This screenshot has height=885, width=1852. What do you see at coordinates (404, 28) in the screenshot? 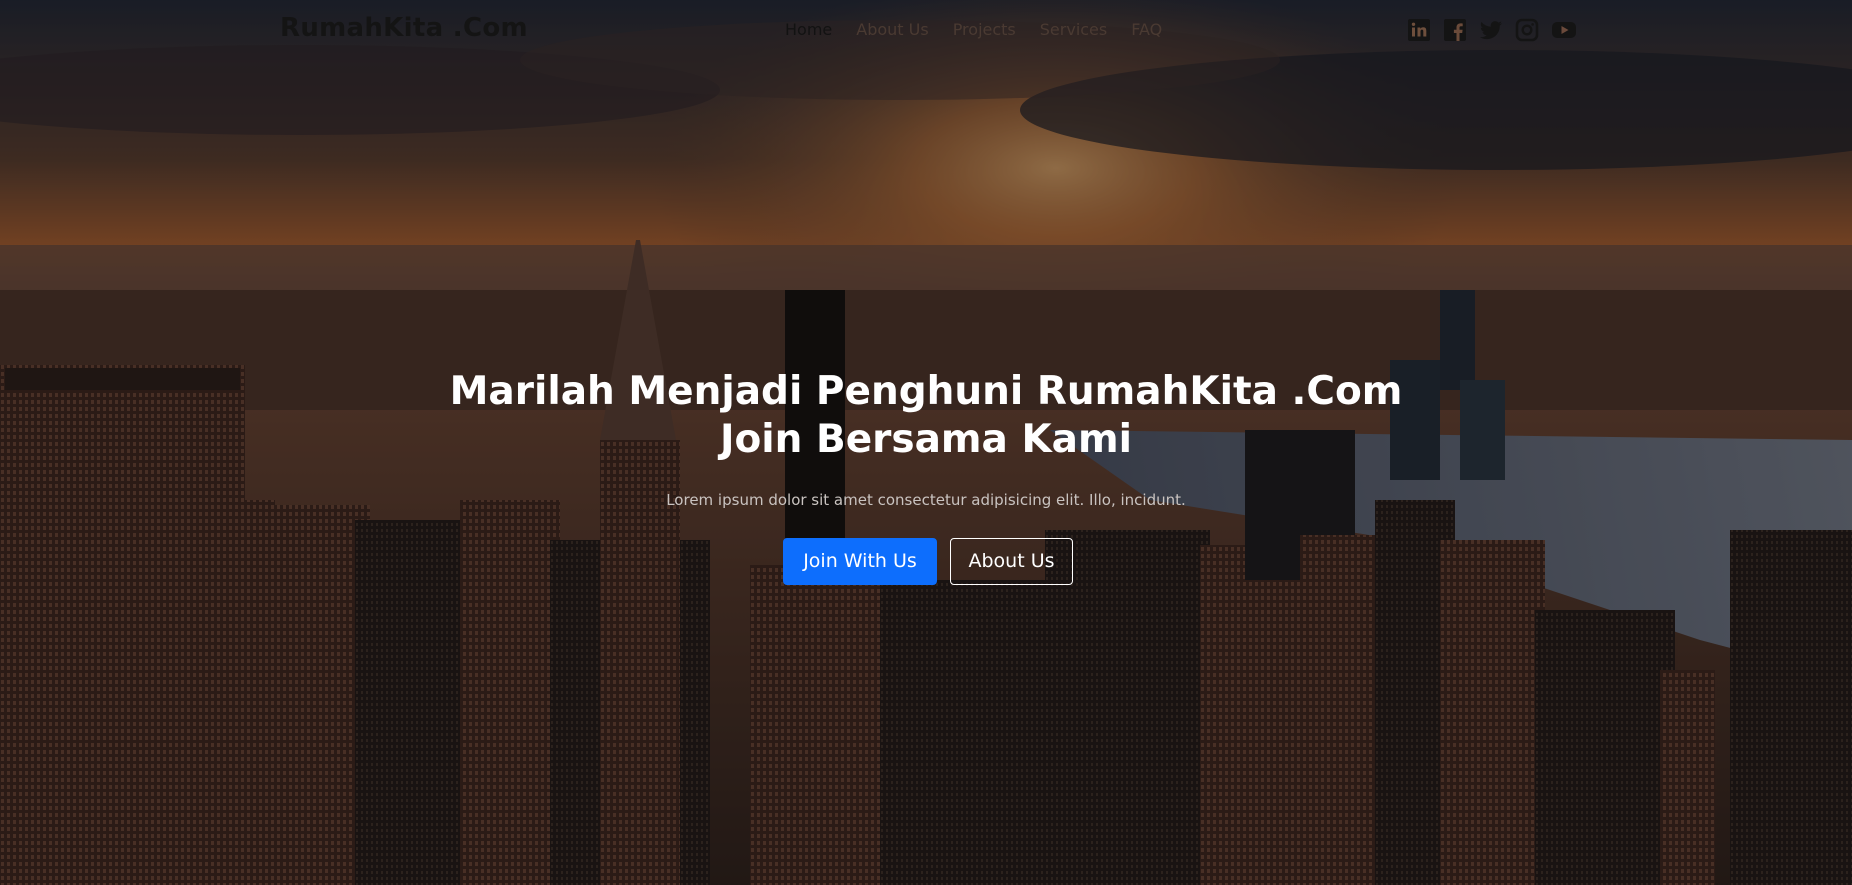
I see `brand-logo: RumahKita .Com` at bounding box center [404, 28].